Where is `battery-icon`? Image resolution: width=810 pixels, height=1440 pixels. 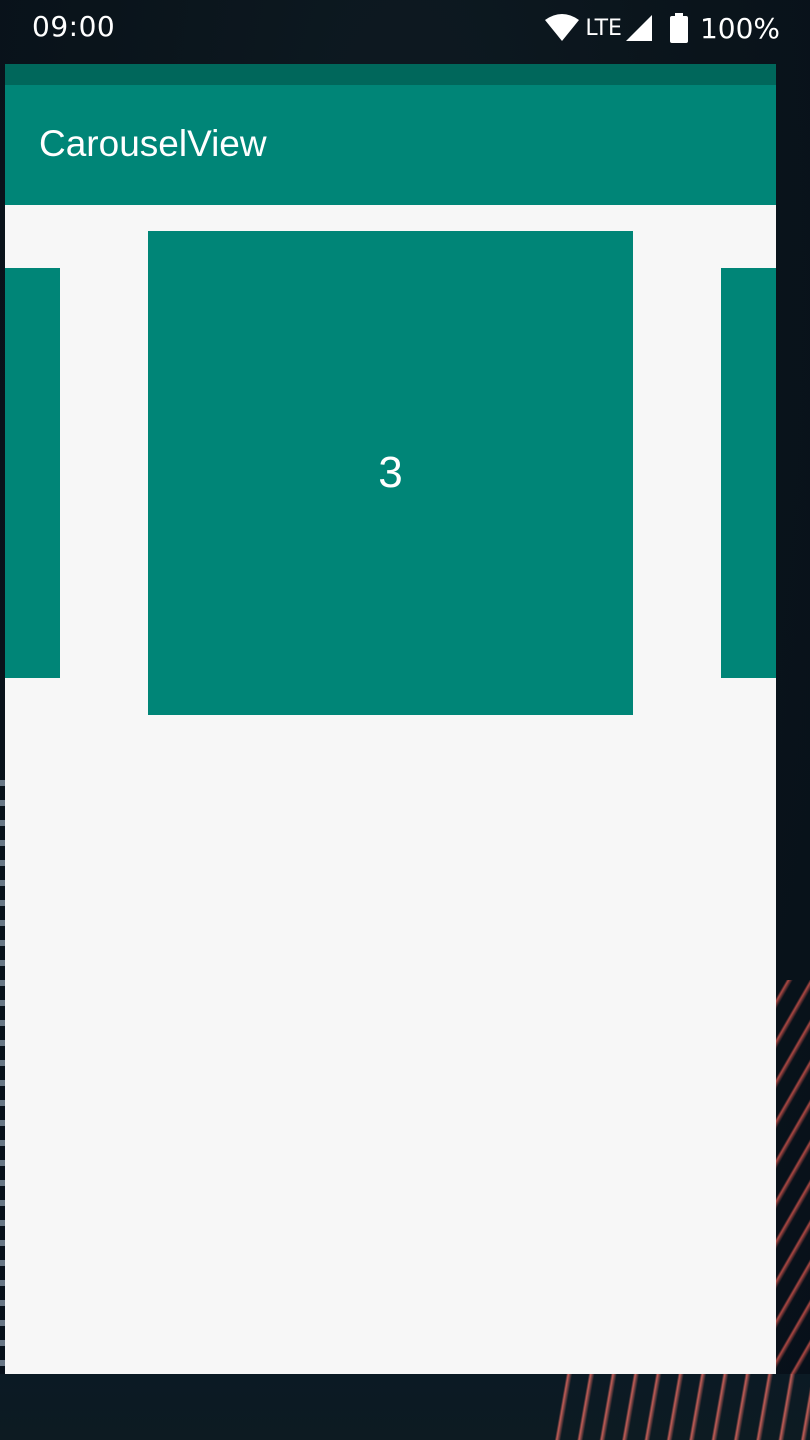
battery-icon is located at coordinates (678, 28).